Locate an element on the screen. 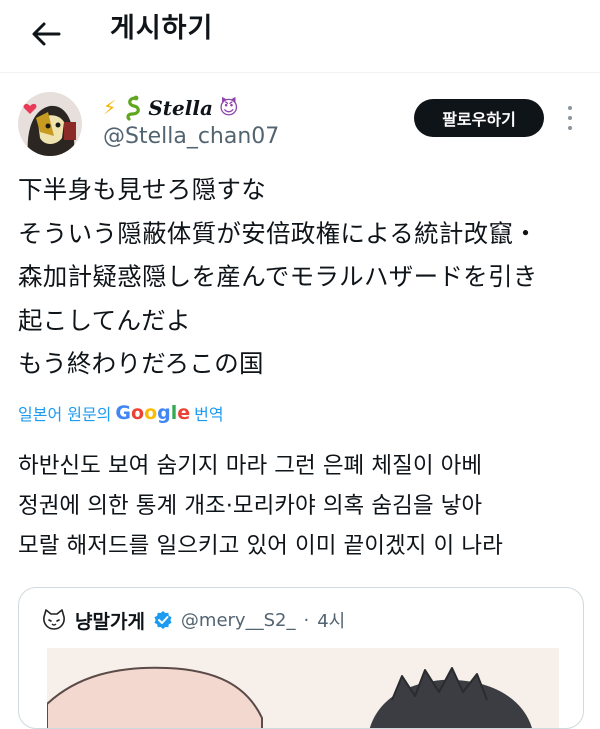 The width and height of the screenshot is (600, 729). tweet-line: 起こしてんだよ is located at coordinates (104, 320).